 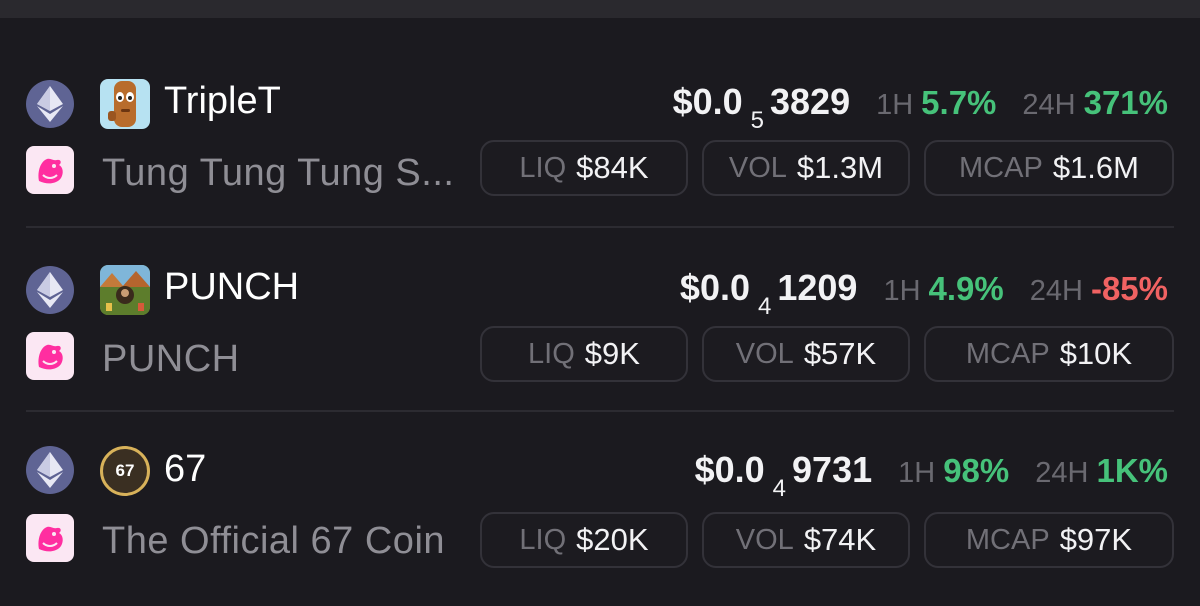 I want to click on token-price: $0.0 5 3829, so click(x=761, y=107).